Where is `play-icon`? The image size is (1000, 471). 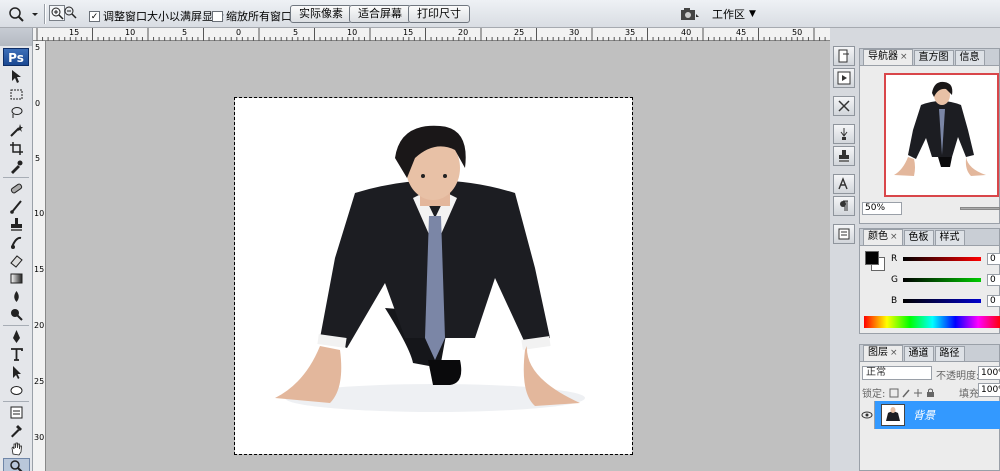
play-icon is located at coordinates (844, 78).